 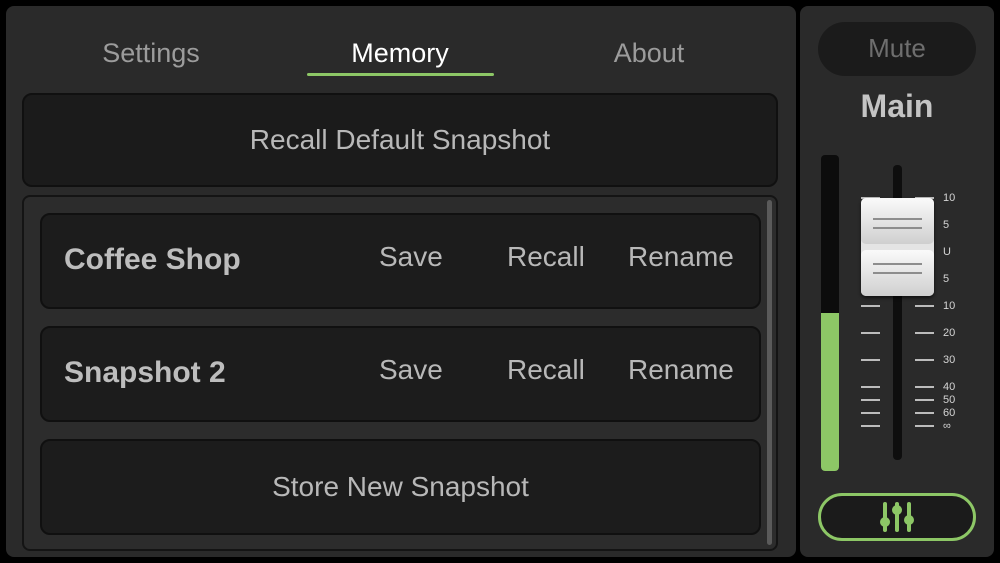 What do you see at coordinates (949, 387) in the screenshot?
I see `fader-tick-label: 40` at bounding box center [949, 387].